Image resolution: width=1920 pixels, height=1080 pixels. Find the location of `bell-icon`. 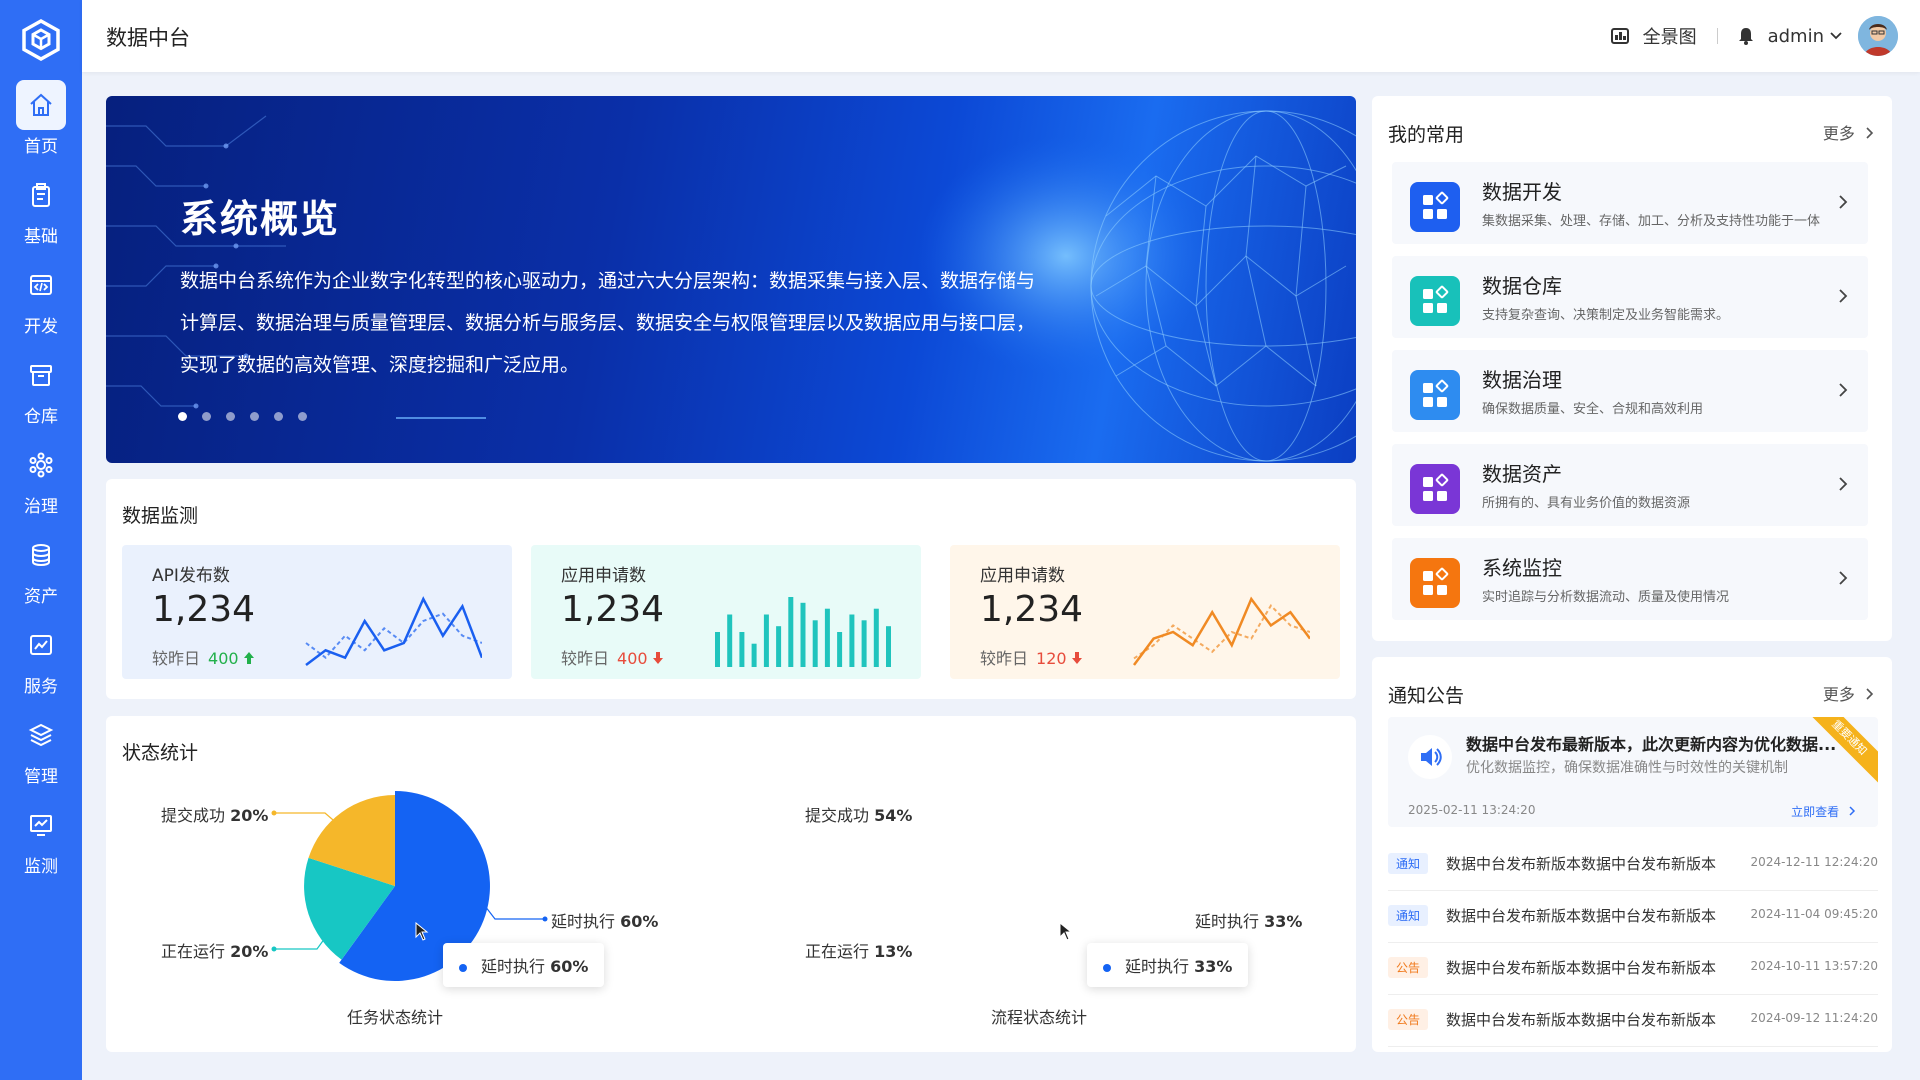

bell-icon is located at coordinates (1746, 36).